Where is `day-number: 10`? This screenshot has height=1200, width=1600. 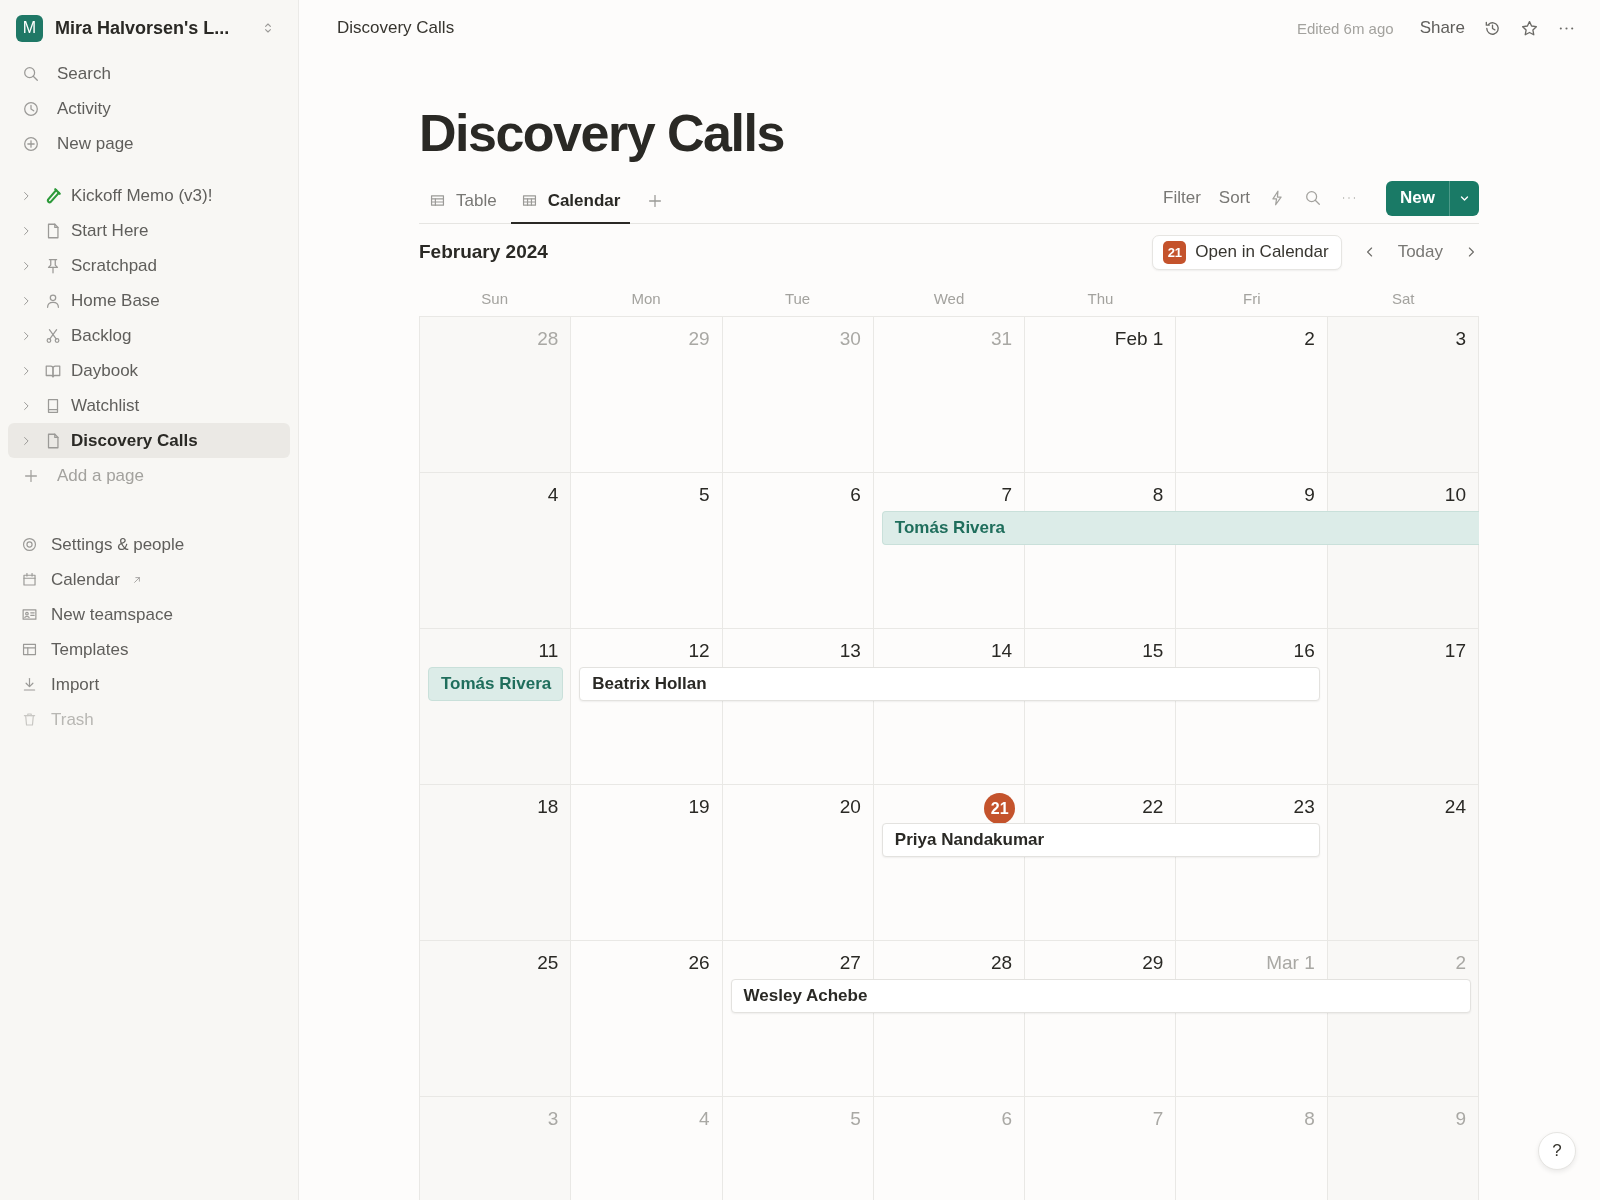 day-number: 10 is located at coordinates (1455, 495).